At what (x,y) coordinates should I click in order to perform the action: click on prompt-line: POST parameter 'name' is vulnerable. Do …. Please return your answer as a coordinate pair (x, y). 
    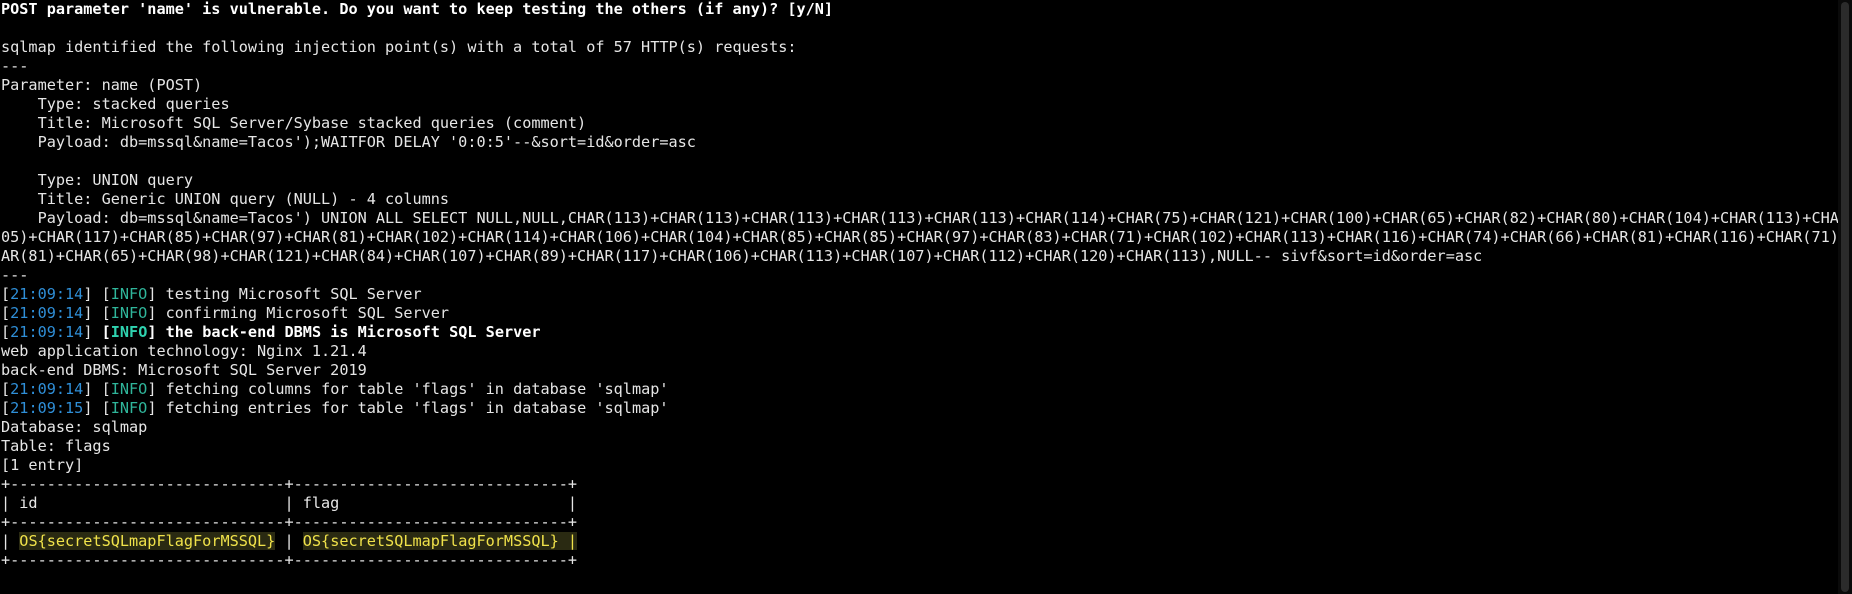
    Looking at the image, I should click on (417, 9).